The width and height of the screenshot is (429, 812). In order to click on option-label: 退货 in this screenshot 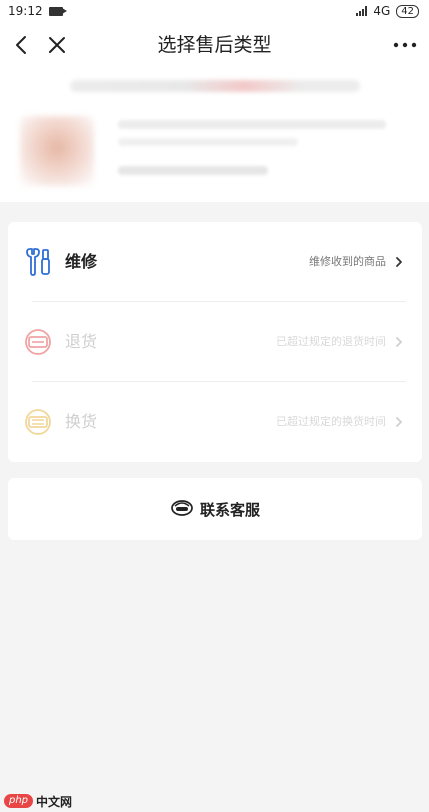, I will do `click(81, 341)`.